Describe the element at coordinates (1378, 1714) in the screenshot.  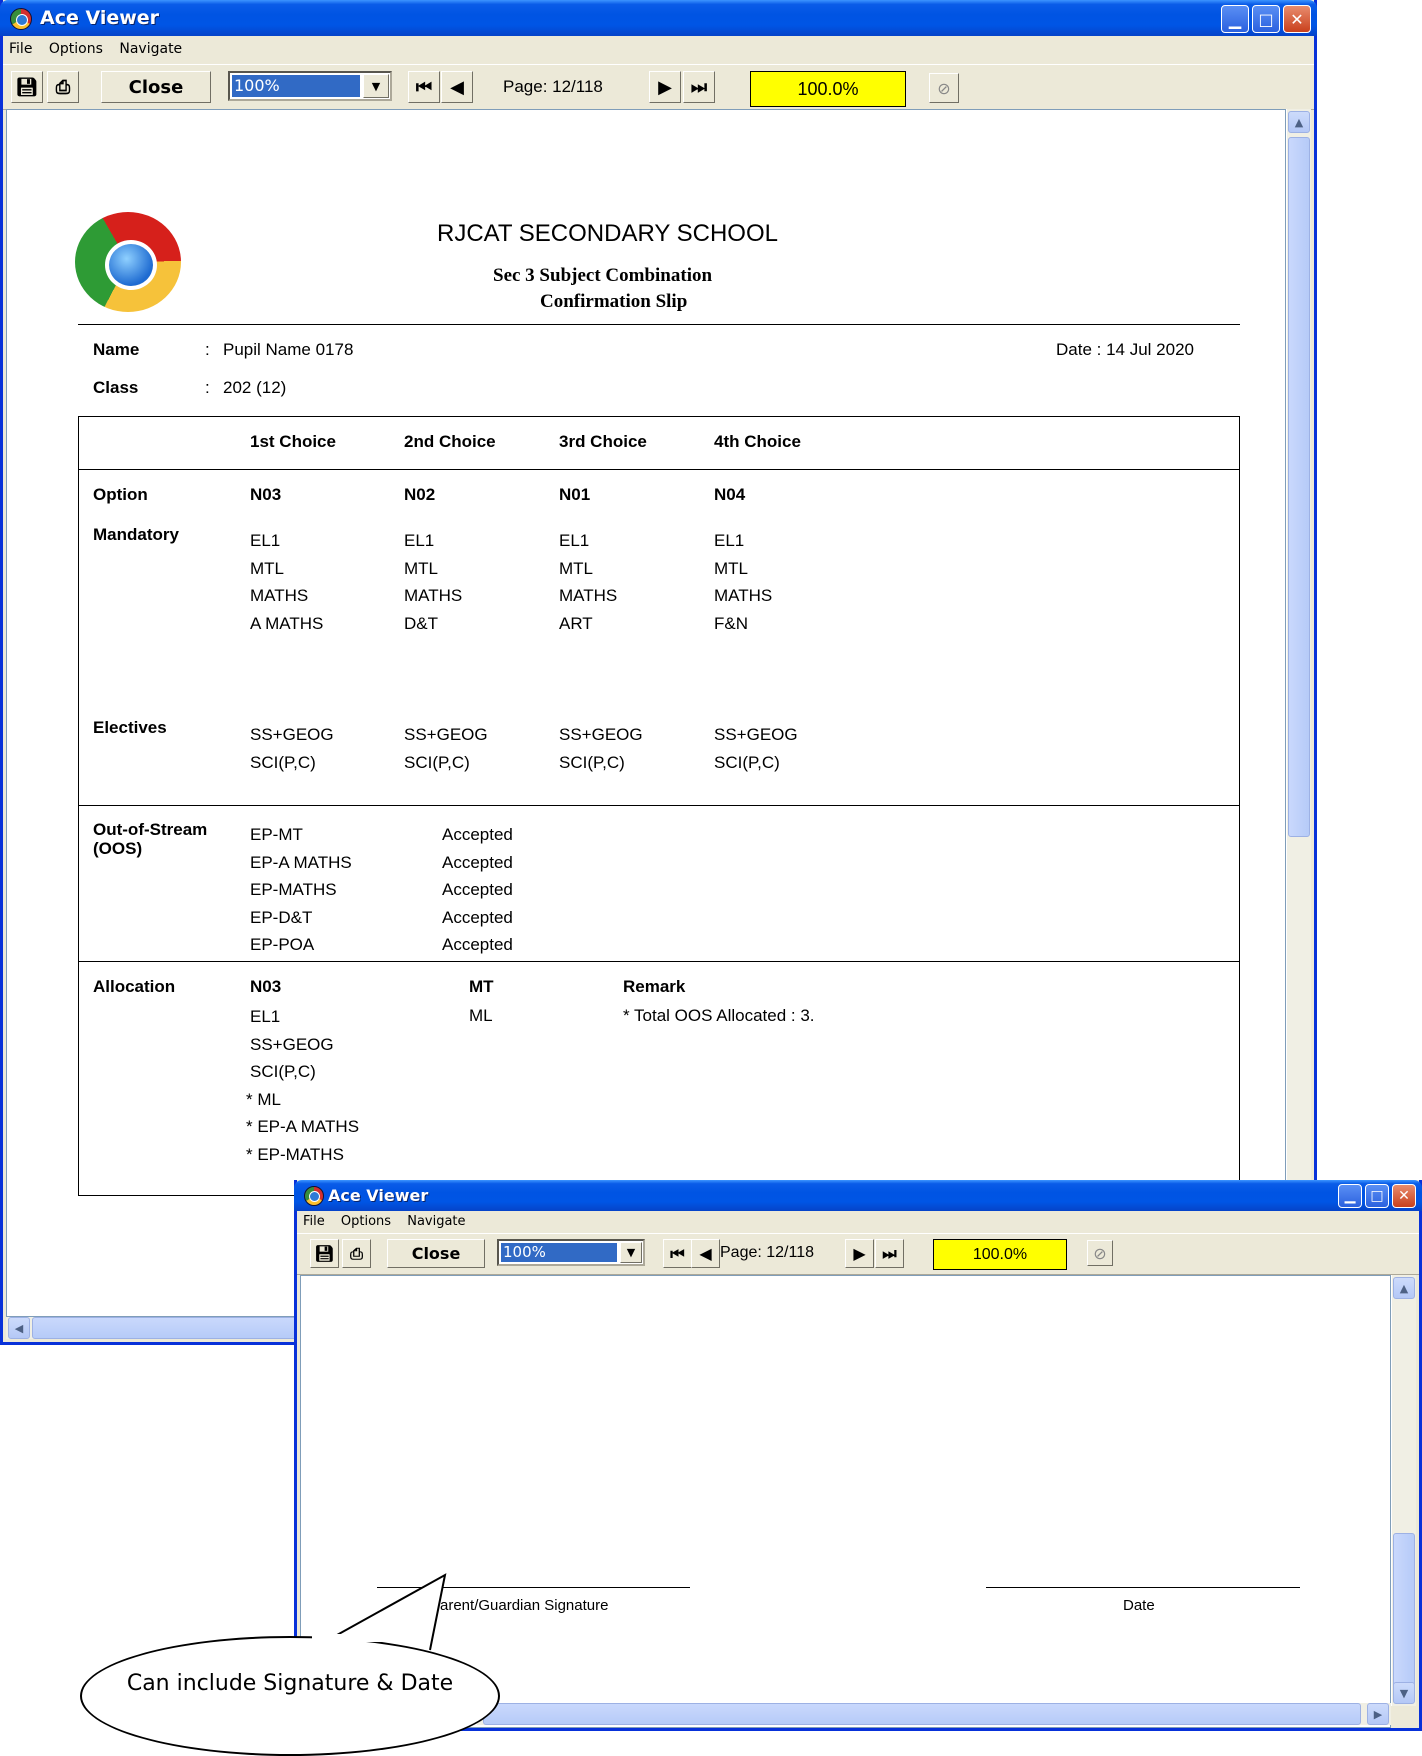
I see `scroll-right-arrow: ▶` at that location.